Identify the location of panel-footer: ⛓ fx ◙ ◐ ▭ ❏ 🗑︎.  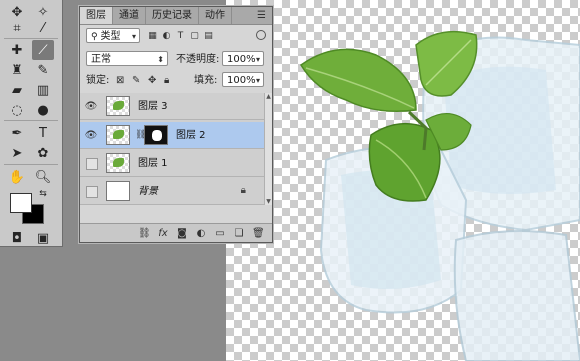
(176, 232).